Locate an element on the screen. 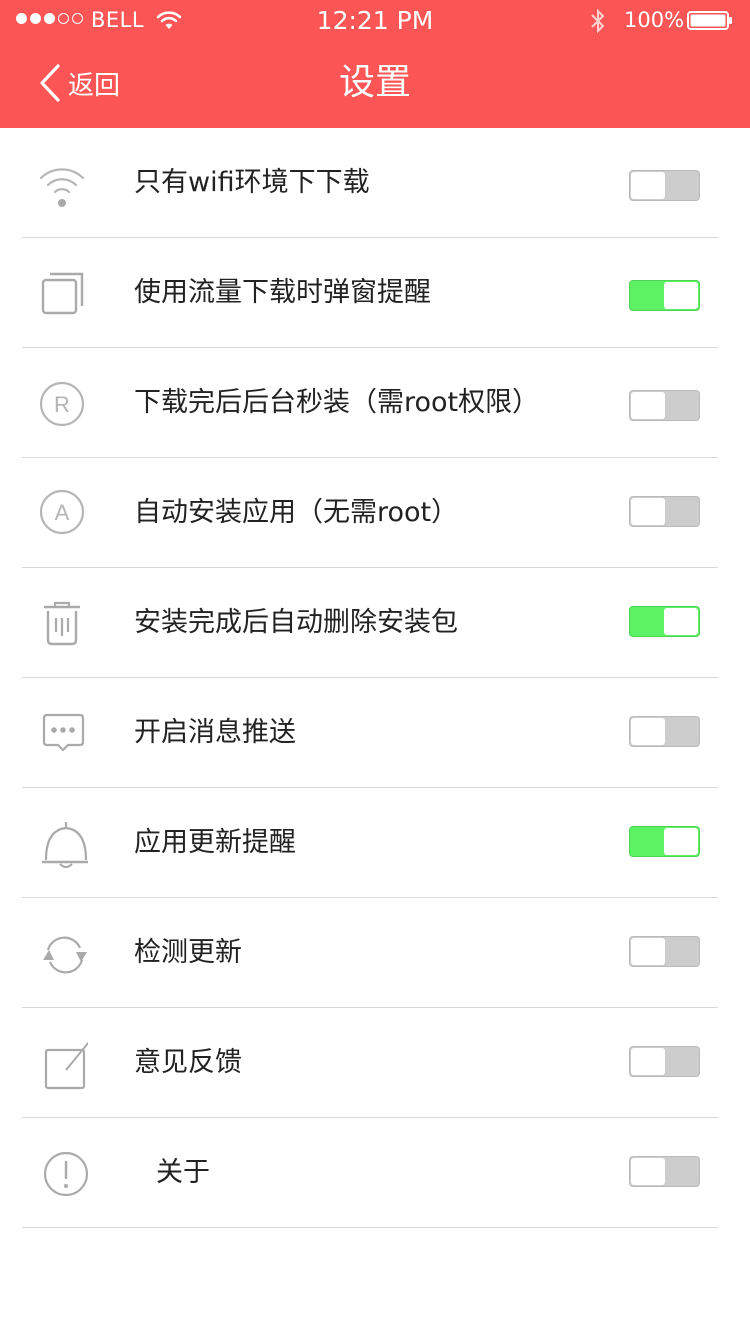  setting-row-check-update: 检测更新 is located at coordinates (375, 953).